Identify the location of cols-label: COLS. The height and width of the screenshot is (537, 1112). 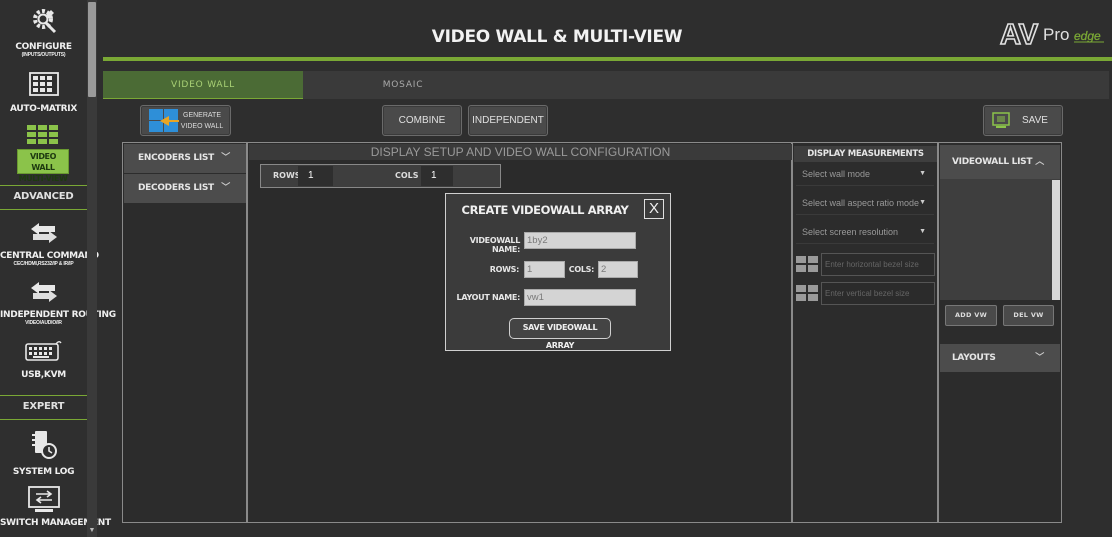
(407, 175).